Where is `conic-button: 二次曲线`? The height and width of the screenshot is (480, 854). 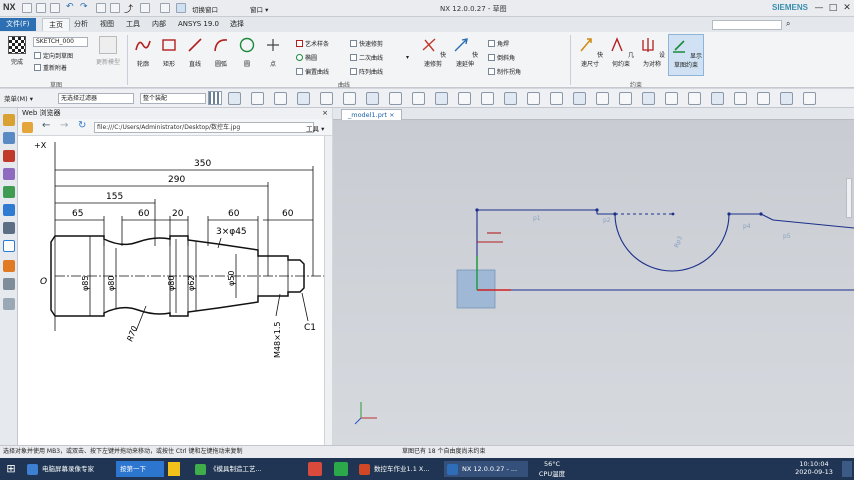 conic-button: 二次曲线 is located at coordinates (366, 57).